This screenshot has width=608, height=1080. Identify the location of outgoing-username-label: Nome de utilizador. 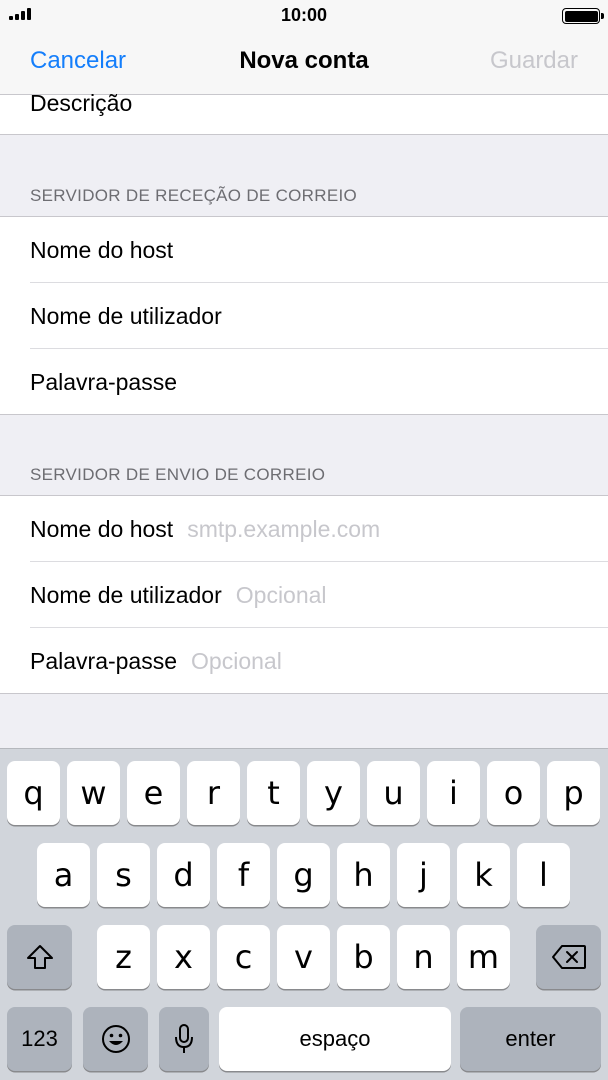
(126, 594).